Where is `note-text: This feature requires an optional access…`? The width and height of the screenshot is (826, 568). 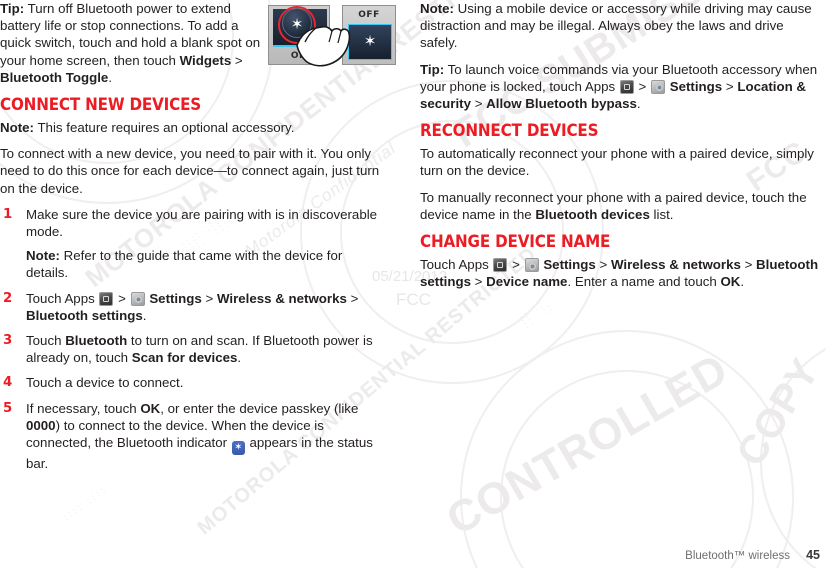
note-text: This feature requires an optional access… is located at coordinates (164, 128).